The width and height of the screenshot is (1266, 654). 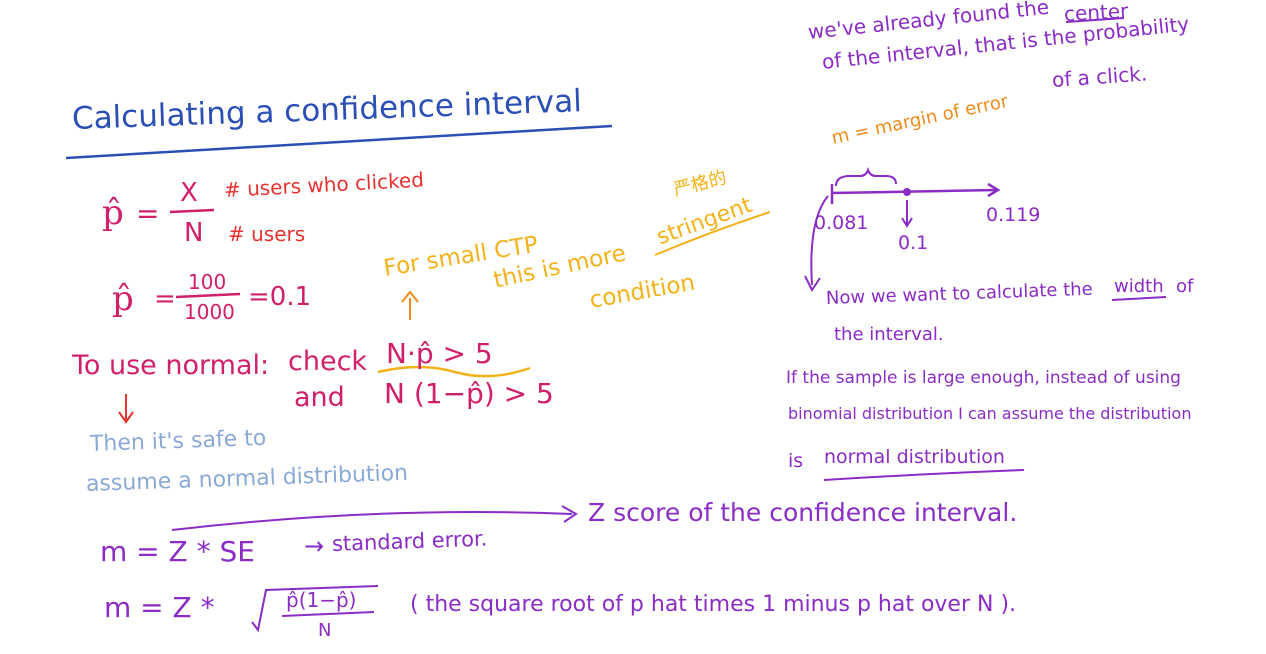 What do you see at coordinates (189, 193) in the screenshot?
I see `fraction-x: X` at bounding box center [189, 193].